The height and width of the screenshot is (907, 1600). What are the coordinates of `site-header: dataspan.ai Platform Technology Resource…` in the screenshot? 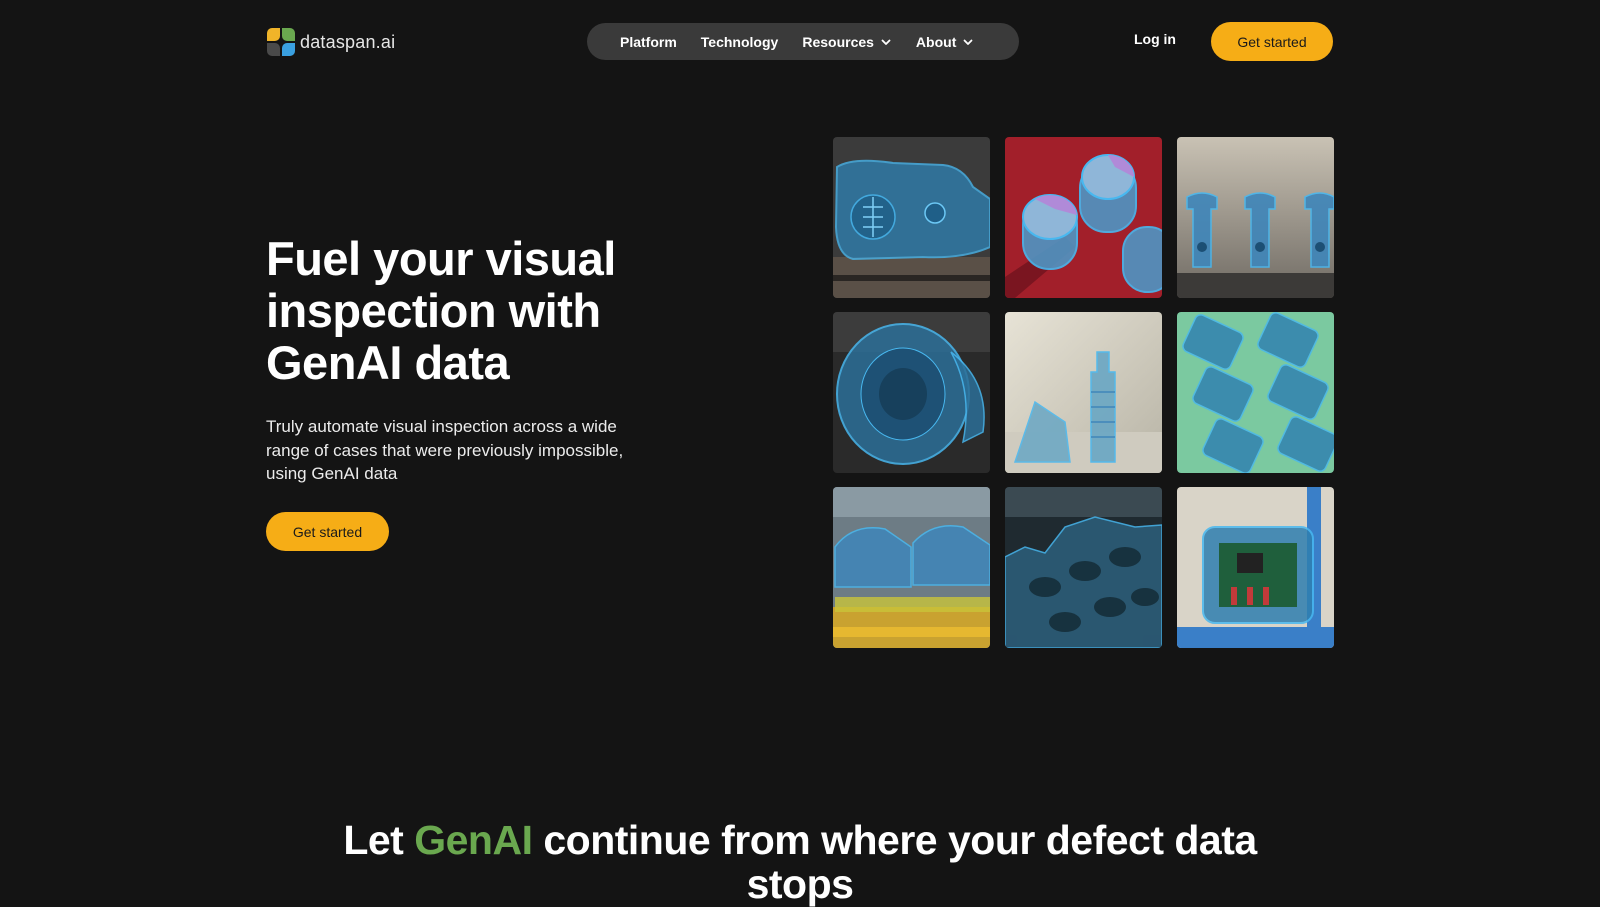 It's located at (800, 42).